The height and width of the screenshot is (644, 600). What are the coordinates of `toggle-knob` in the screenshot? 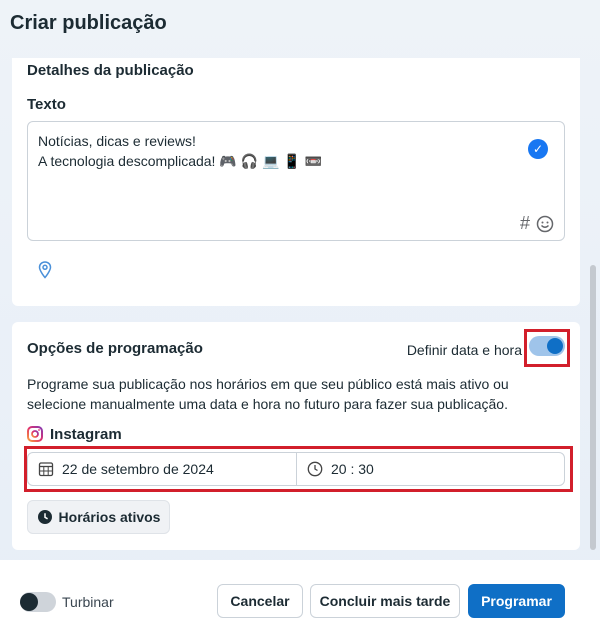 It's located at (29, 602).